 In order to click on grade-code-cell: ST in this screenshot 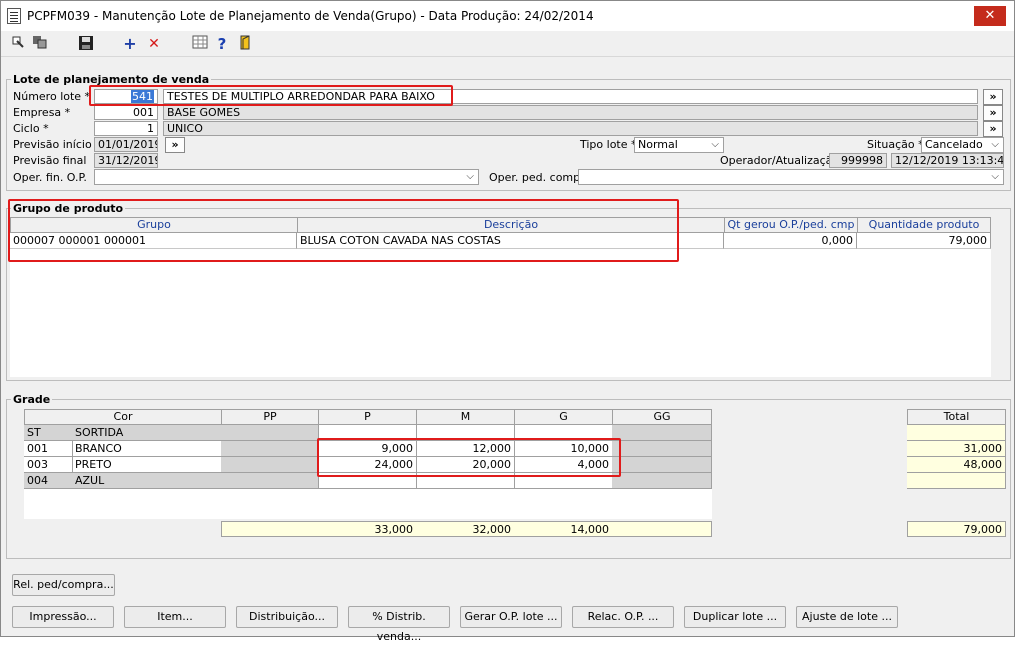, I will do `click(48, 433)`.